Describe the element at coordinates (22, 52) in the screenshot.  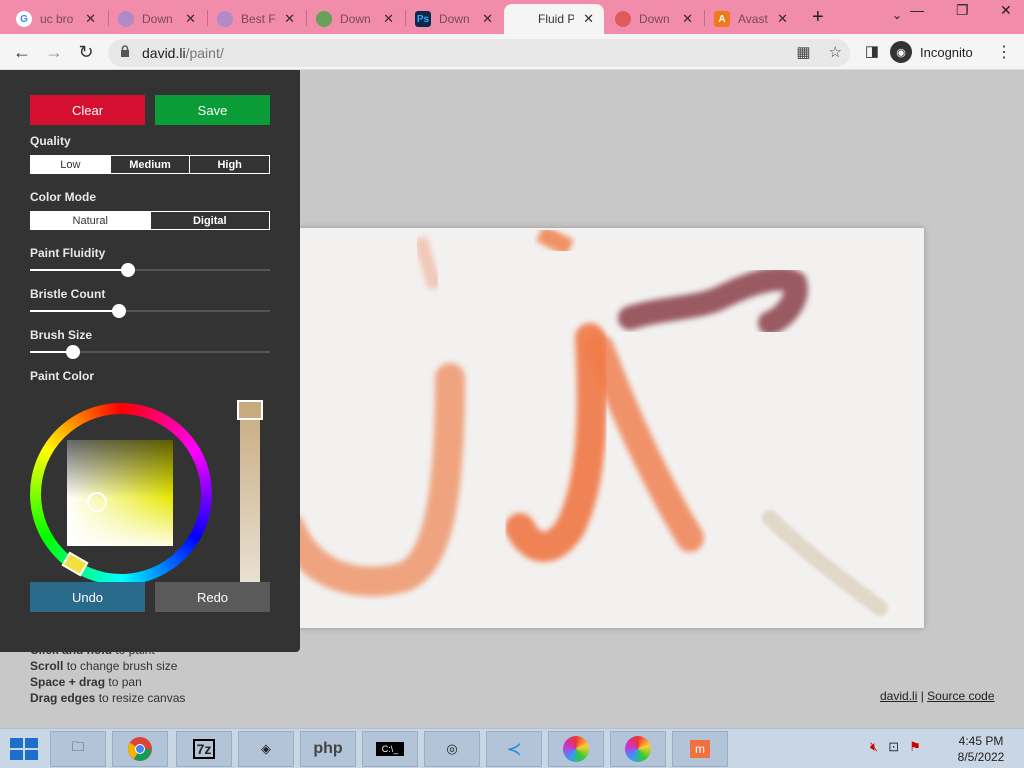
I see `back-icon: ←` at that location.